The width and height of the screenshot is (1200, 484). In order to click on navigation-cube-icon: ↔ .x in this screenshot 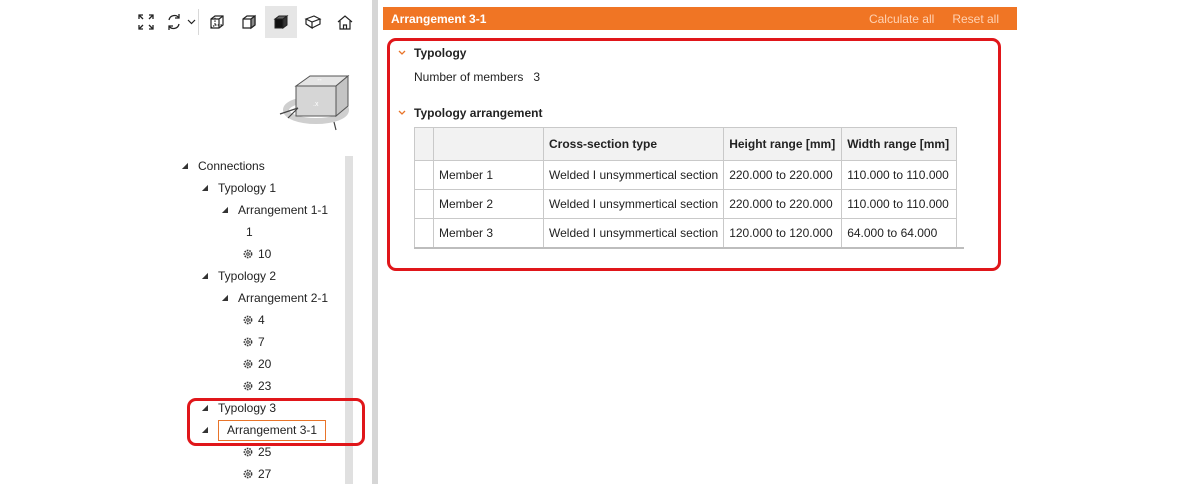, I will do `click(315, 102)`.